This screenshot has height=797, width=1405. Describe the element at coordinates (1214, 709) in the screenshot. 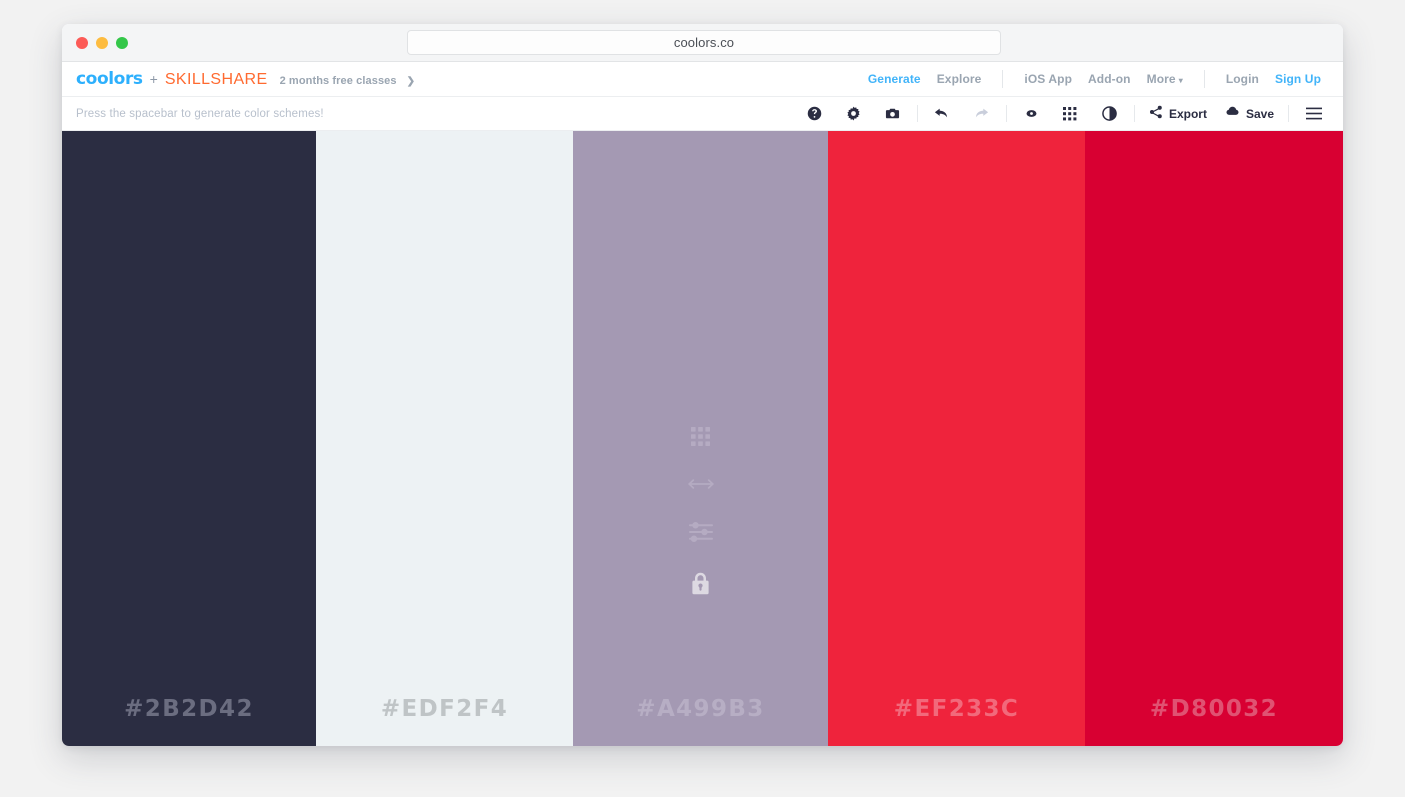

I see `color-hex-label: #D80032` at that location.